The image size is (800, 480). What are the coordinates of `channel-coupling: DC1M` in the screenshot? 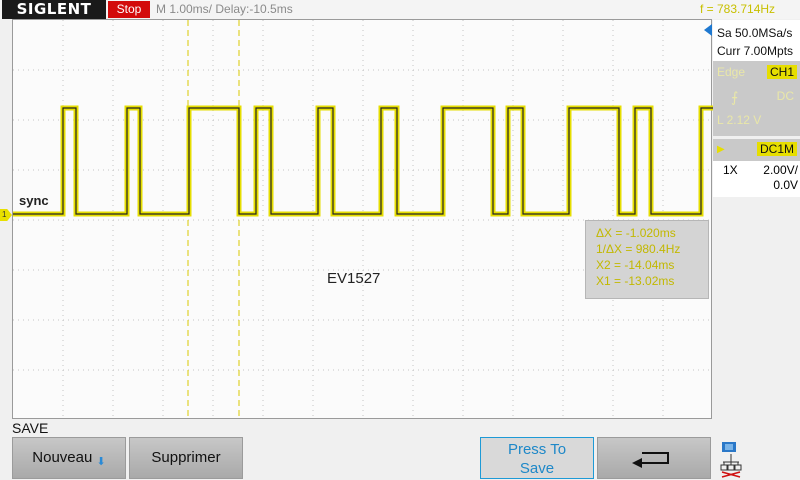 It's located at (776, 149).